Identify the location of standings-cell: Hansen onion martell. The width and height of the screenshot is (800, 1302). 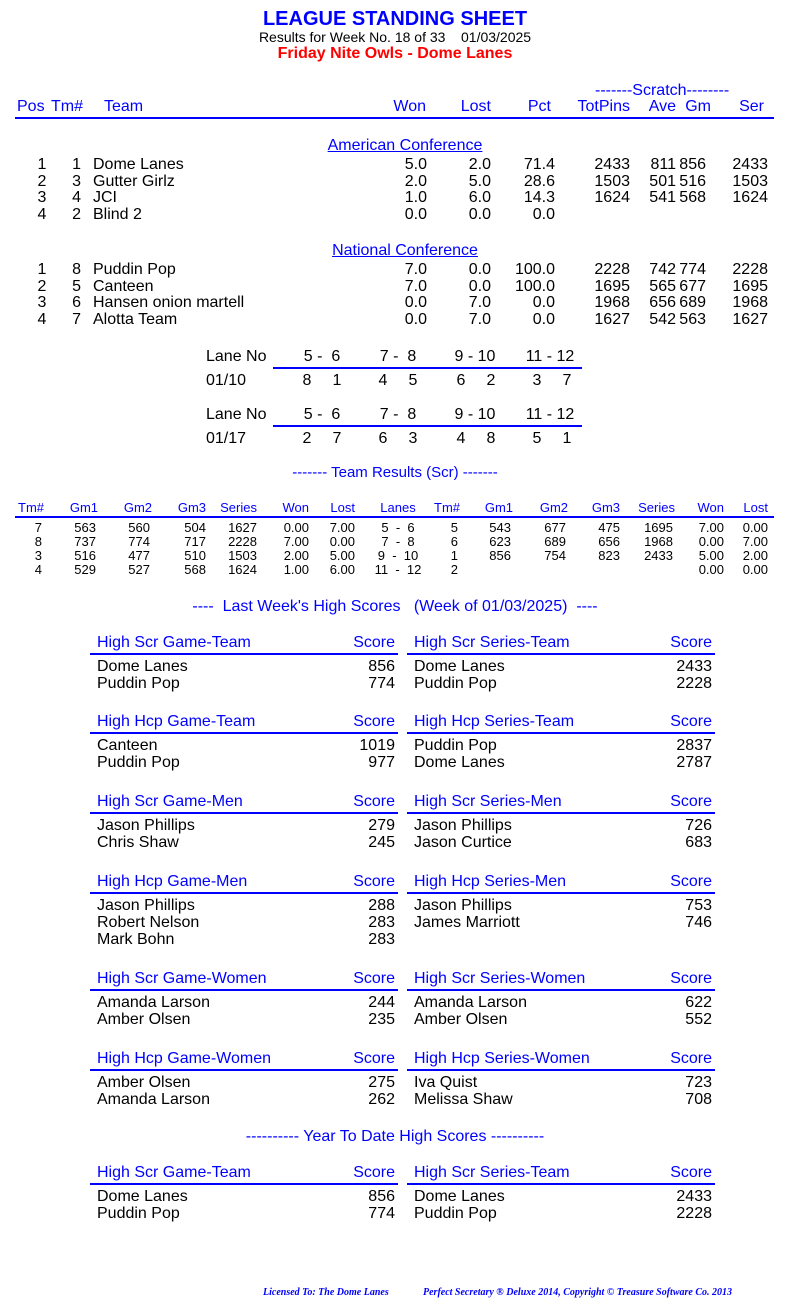
(169, 303).